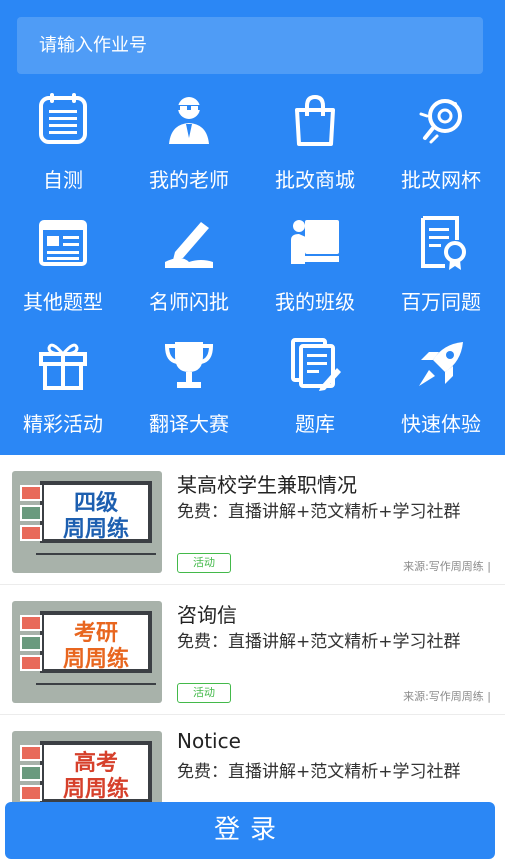 The height and width of the screenshot is (867, 505). I want to click on rocket-icon, so click(441, 364).